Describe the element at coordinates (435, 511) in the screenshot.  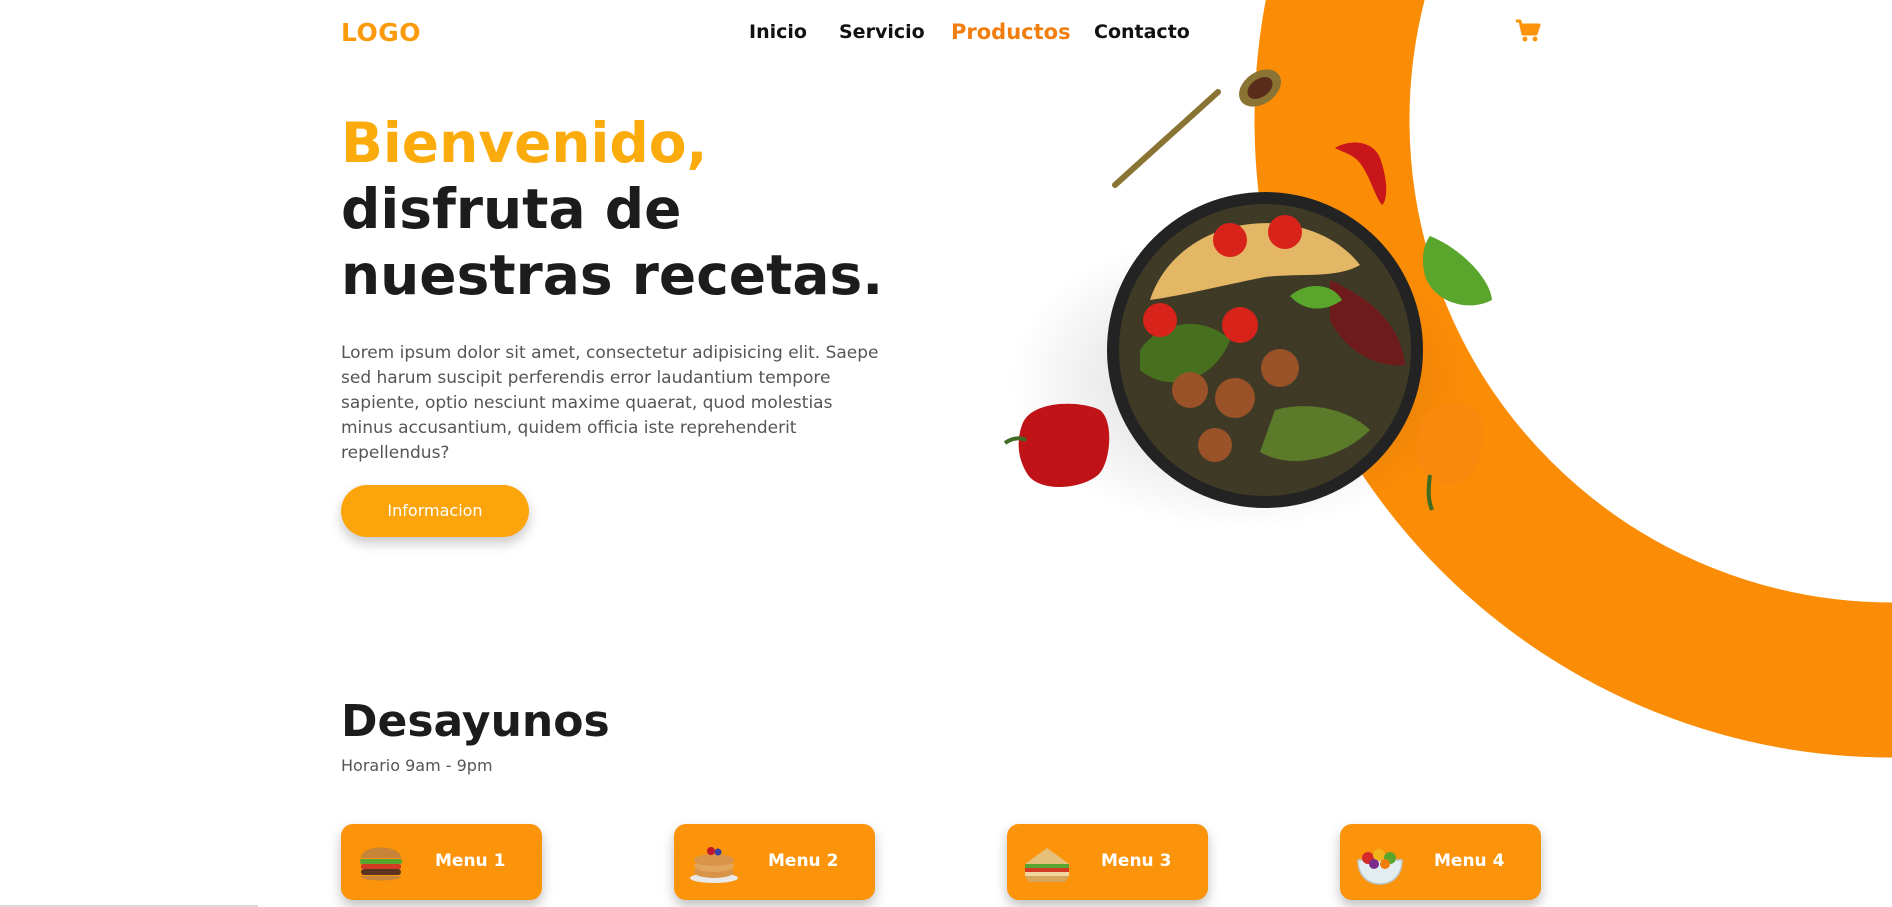
I see `info-button: Informacion` at that location.